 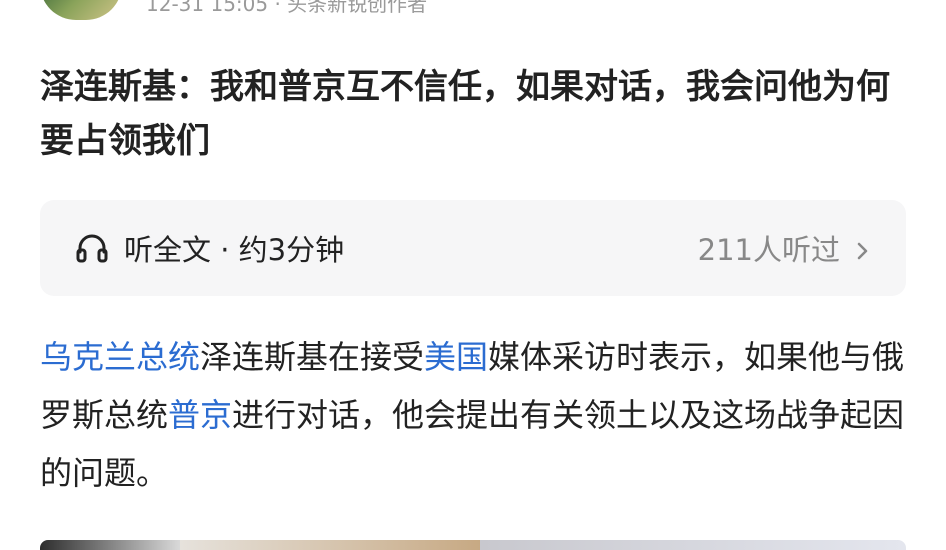 I want to click on listen-left: 听全文 · 约3分钟, so click(x=209, y=248).